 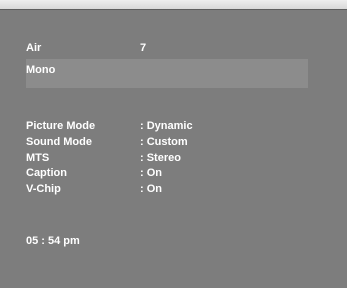 I want to click on channel-row: Air 7, so click(x=167, y=48).